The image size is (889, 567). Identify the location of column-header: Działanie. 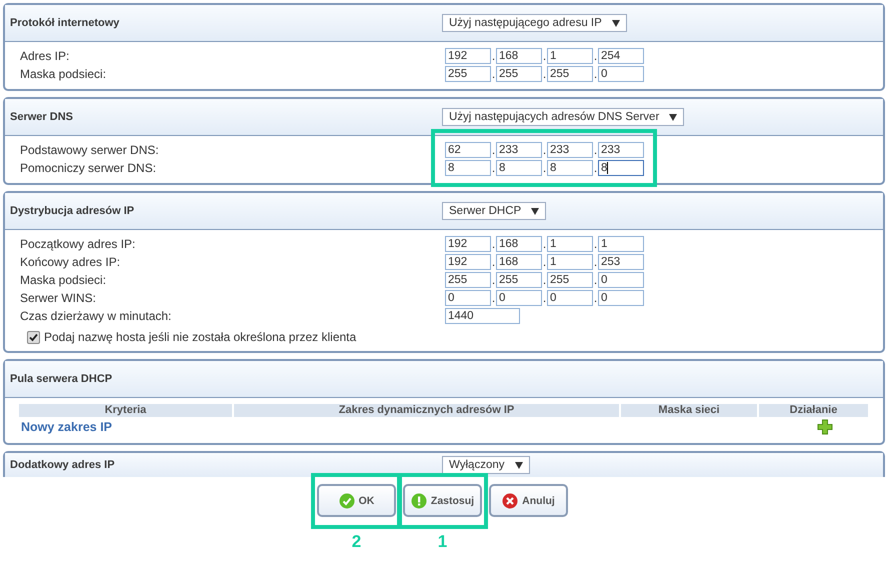
(813, 410).